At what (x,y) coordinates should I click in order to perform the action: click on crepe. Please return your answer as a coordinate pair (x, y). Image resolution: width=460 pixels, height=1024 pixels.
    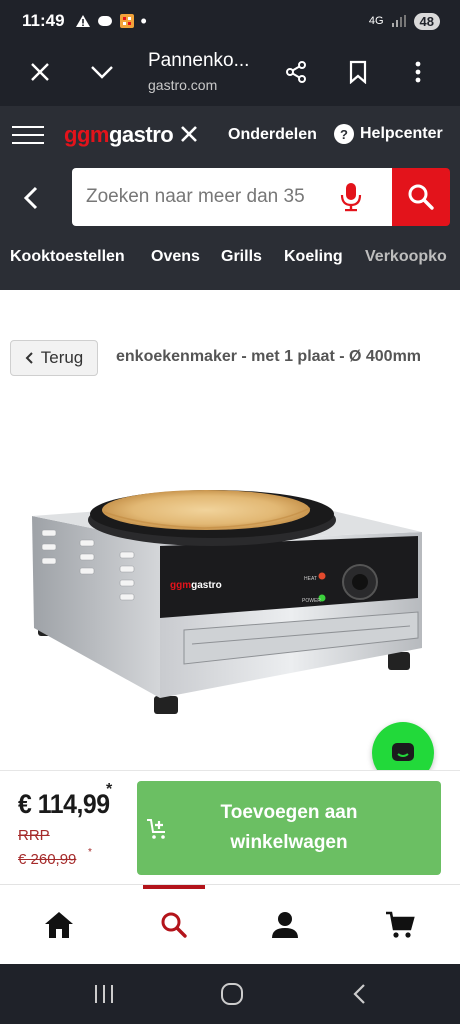
    Looking at the image, I should click on (206, 510).